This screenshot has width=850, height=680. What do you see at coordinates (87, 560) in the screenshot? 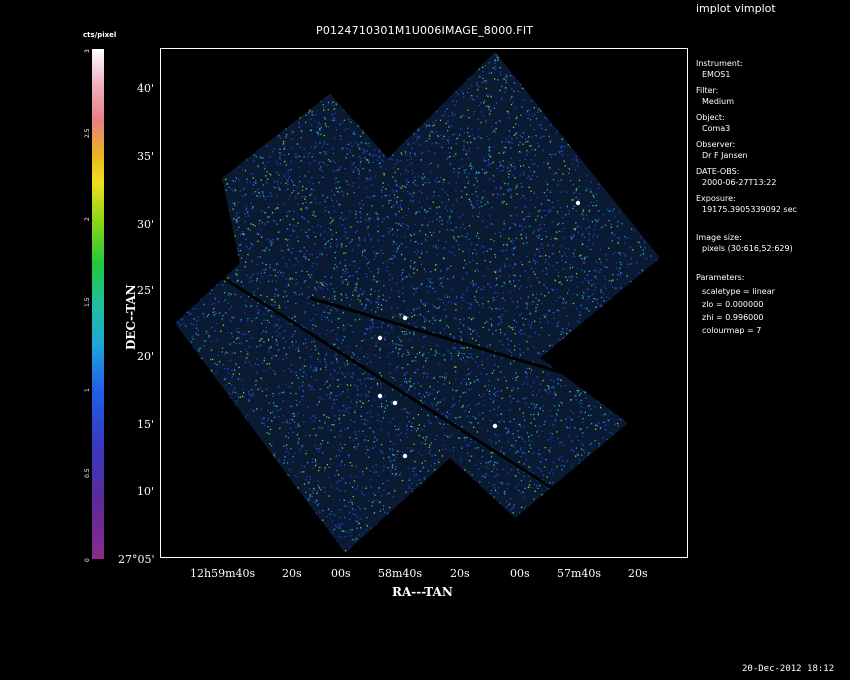
I see `colorbar-tick: 0` at bounding box center [87, 560].